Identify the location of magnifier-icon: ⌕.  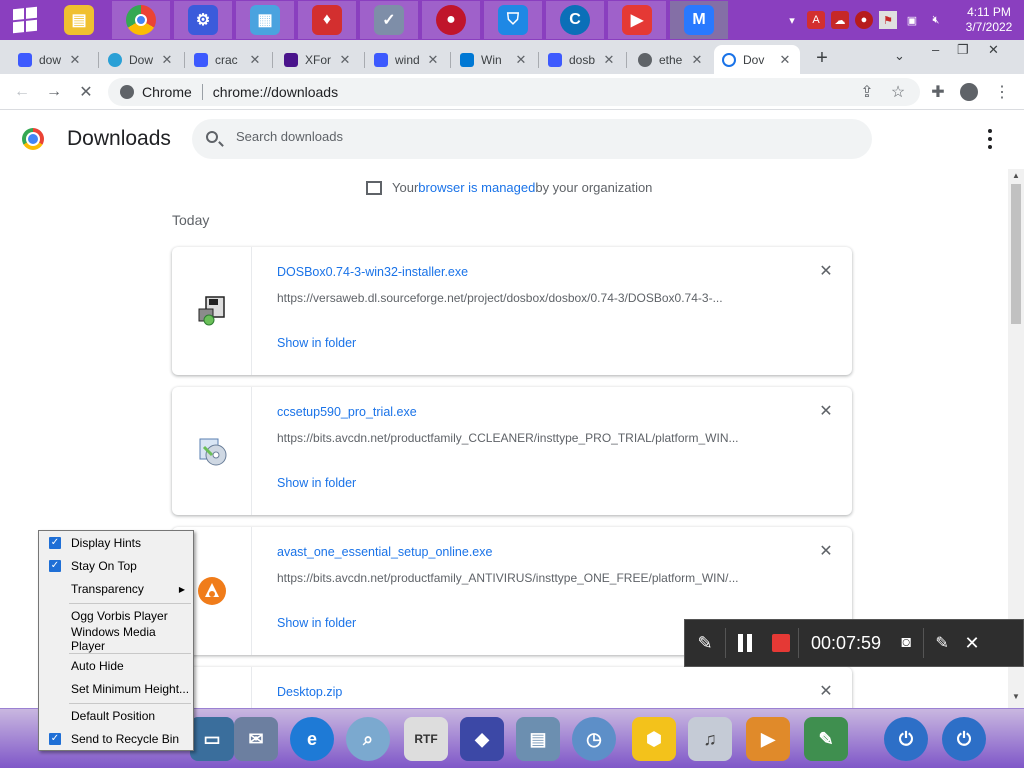
(368, 739).